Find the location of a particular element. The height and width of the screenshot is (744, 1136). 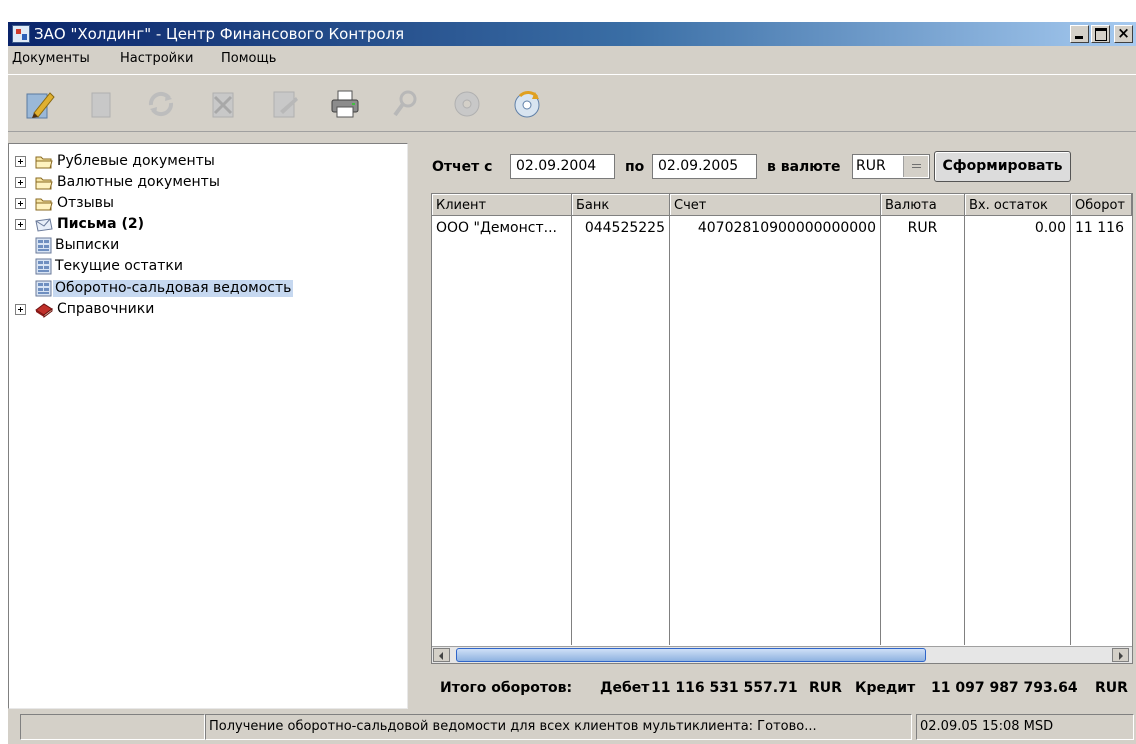

horizontal-scrollbar is located at coordinates (782, 654).